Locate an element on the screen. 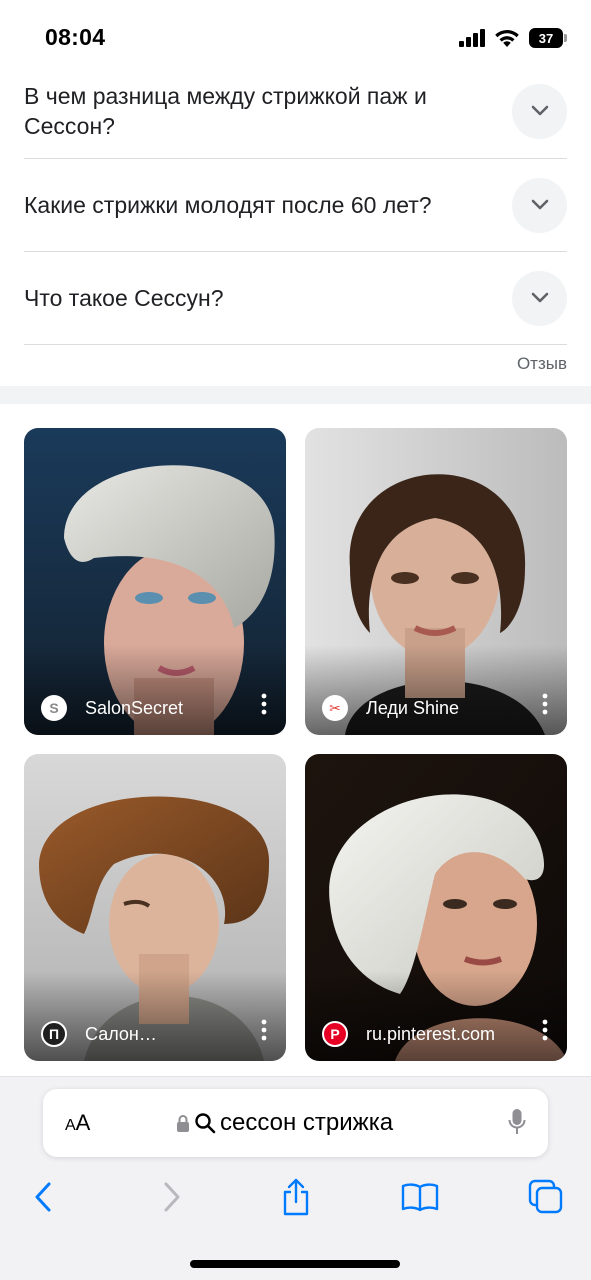 This screenshot has width=591, height=1280. bookmarks-button is located at coordinates (420, 1197).